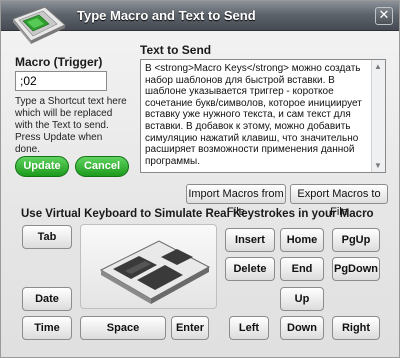 The width and height of the screenshot is (400, 358). Describe the element at coordinates (302, 299) in the screenshot. I see `key-up: Up` at that location.